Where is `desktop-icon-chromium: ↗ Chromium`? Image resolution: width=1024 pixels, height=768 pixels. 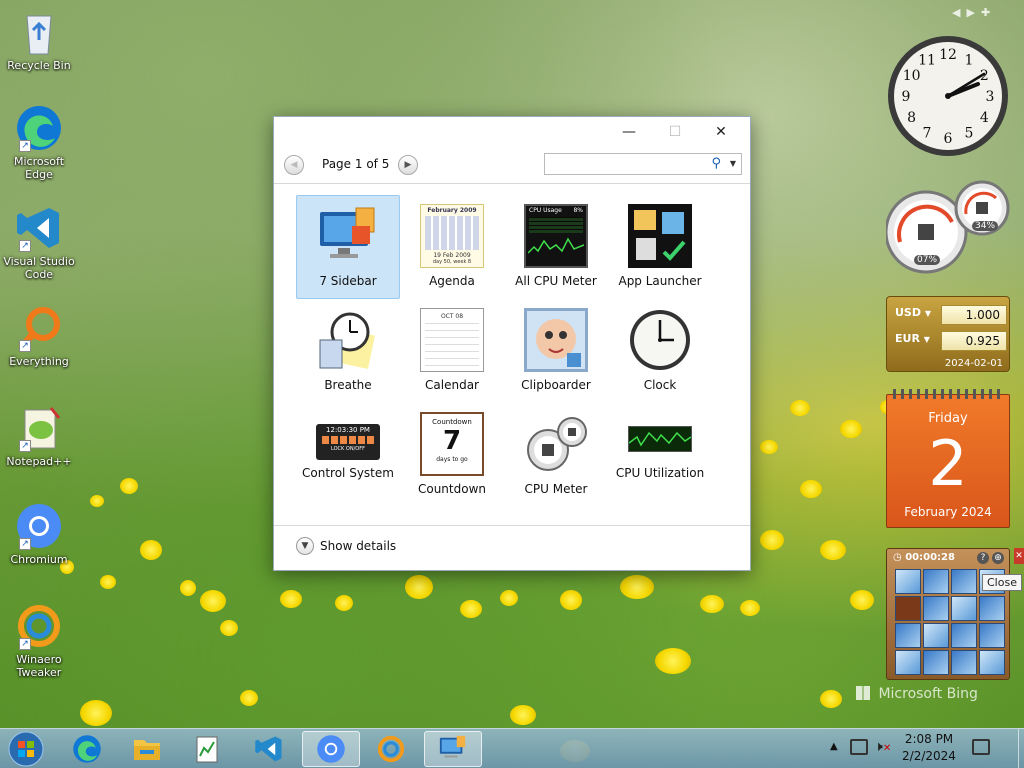 desktop-icon-chromium: ↗ Chromium is located at coordinates (39, 534).